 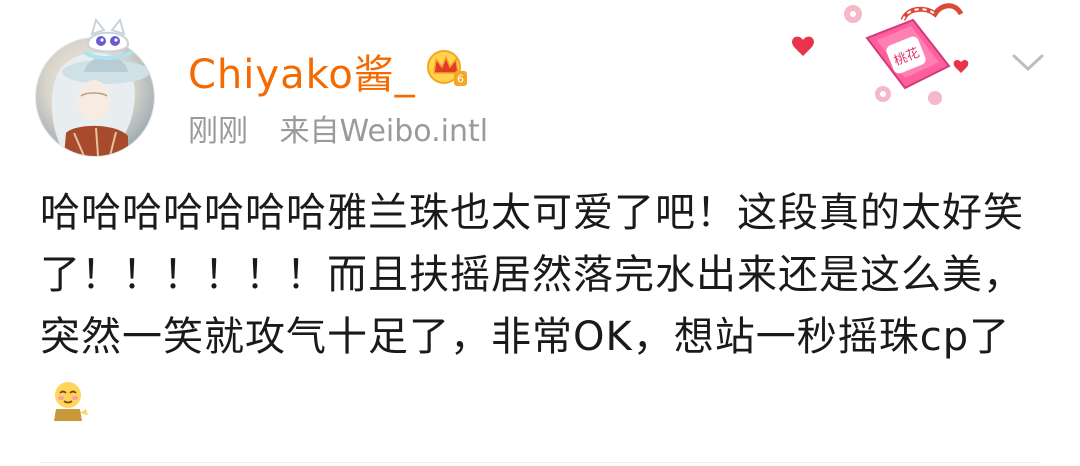 What do you see at coordinates (540, 462) in the screenshot?
I see `divider` at bounding box center [540, 462].